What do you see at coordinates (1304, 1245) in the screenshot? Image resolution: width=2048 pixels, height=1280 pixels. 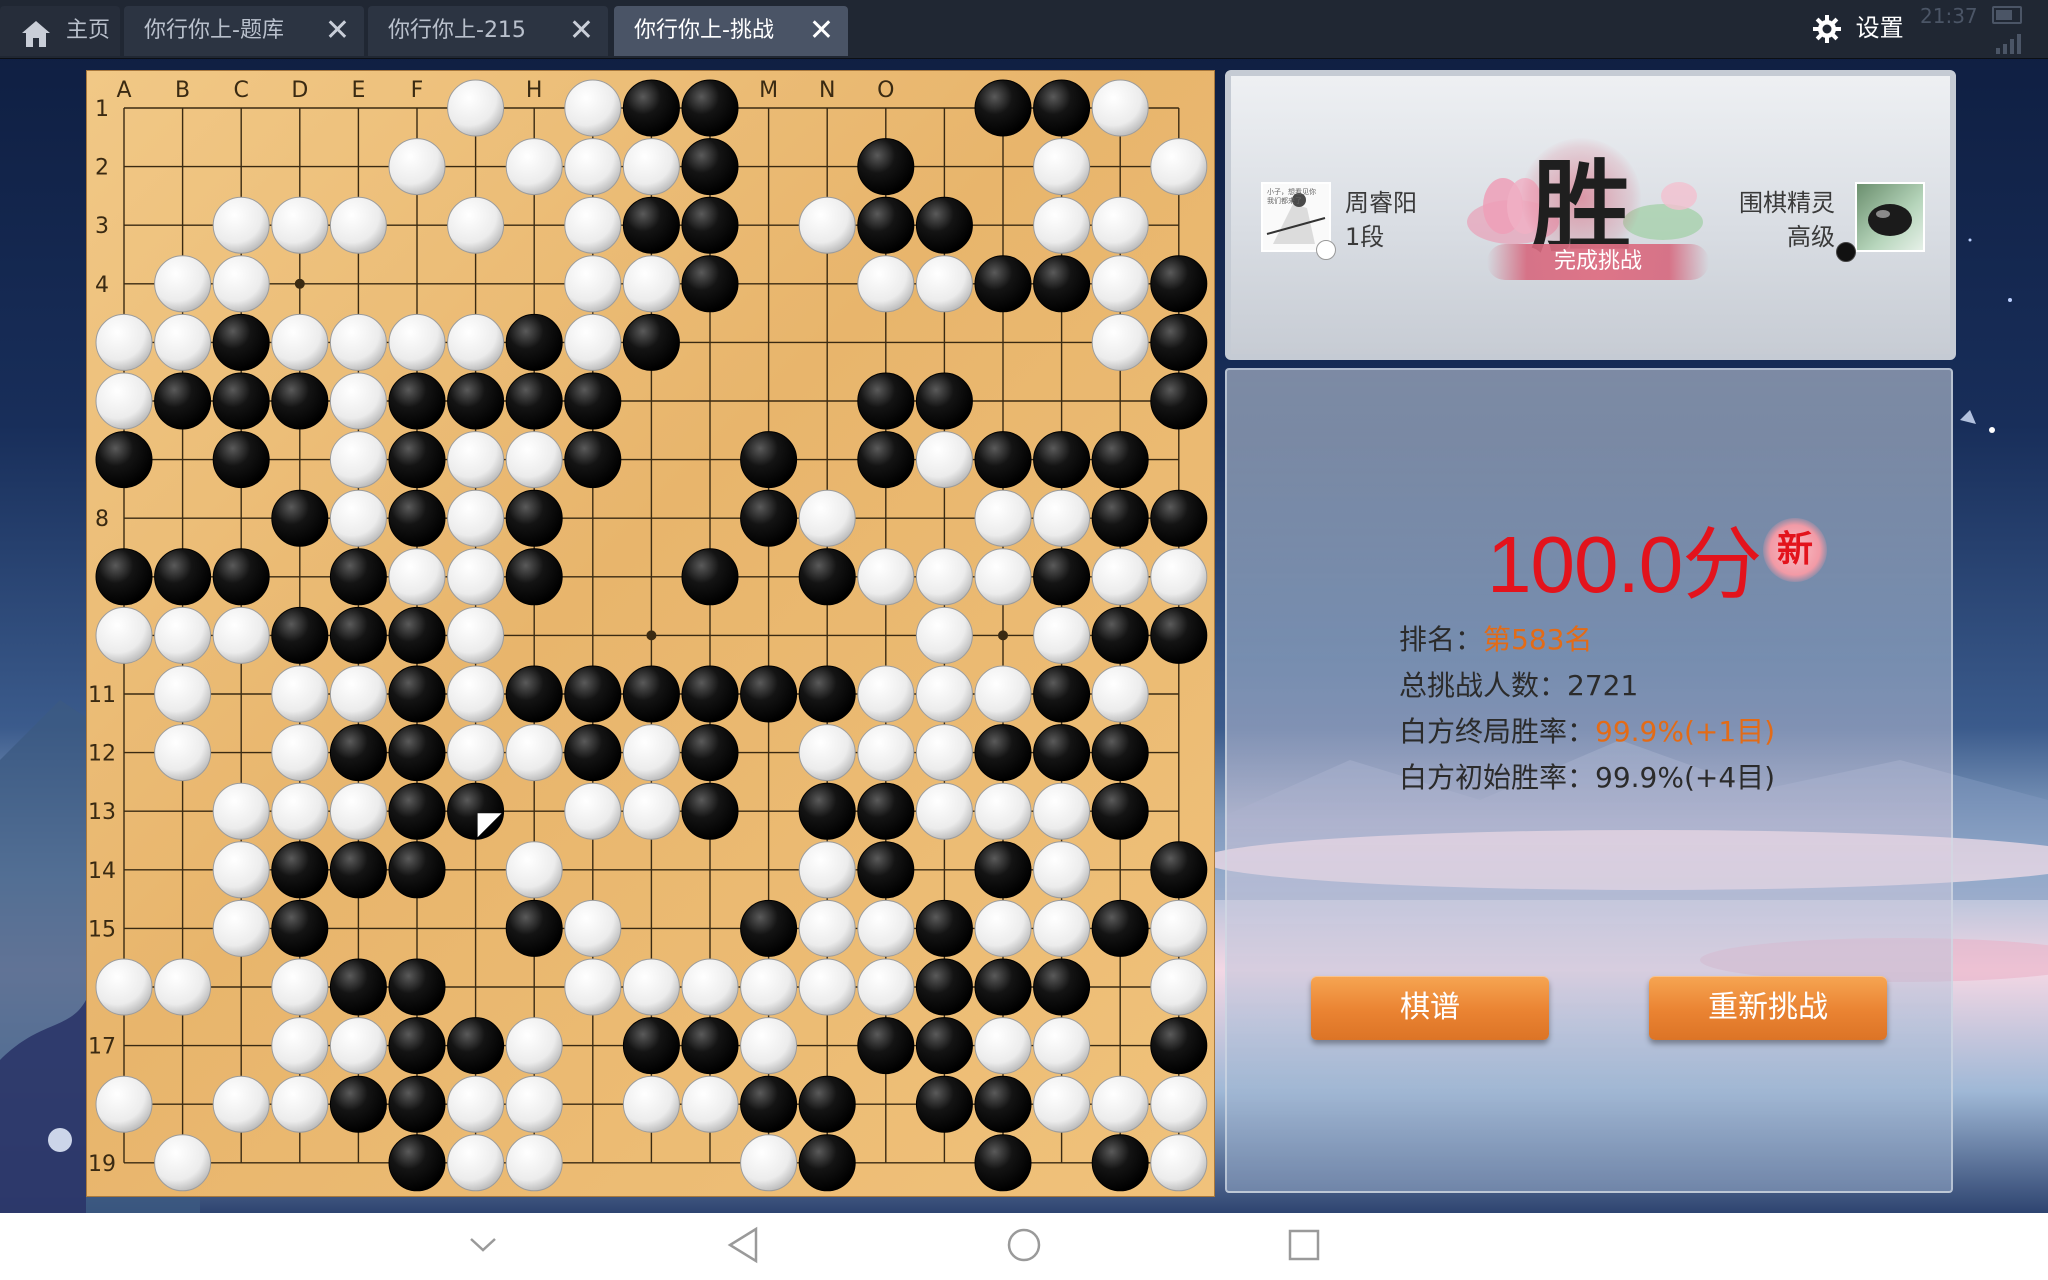 I see `square-recents-icon` at bounding box center [1304, 1245].